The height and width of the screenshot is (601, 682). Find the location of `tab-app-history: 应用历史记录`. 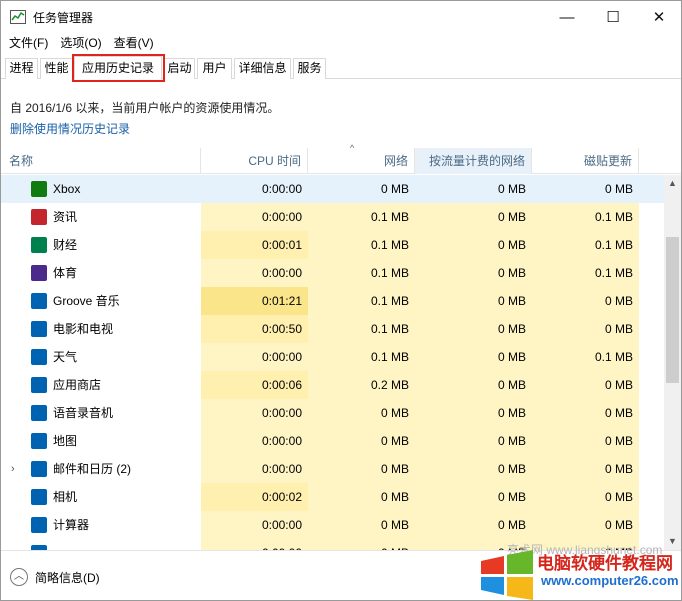

tab-app-history: 应用历史记录 is located at coordinates (118, 68).